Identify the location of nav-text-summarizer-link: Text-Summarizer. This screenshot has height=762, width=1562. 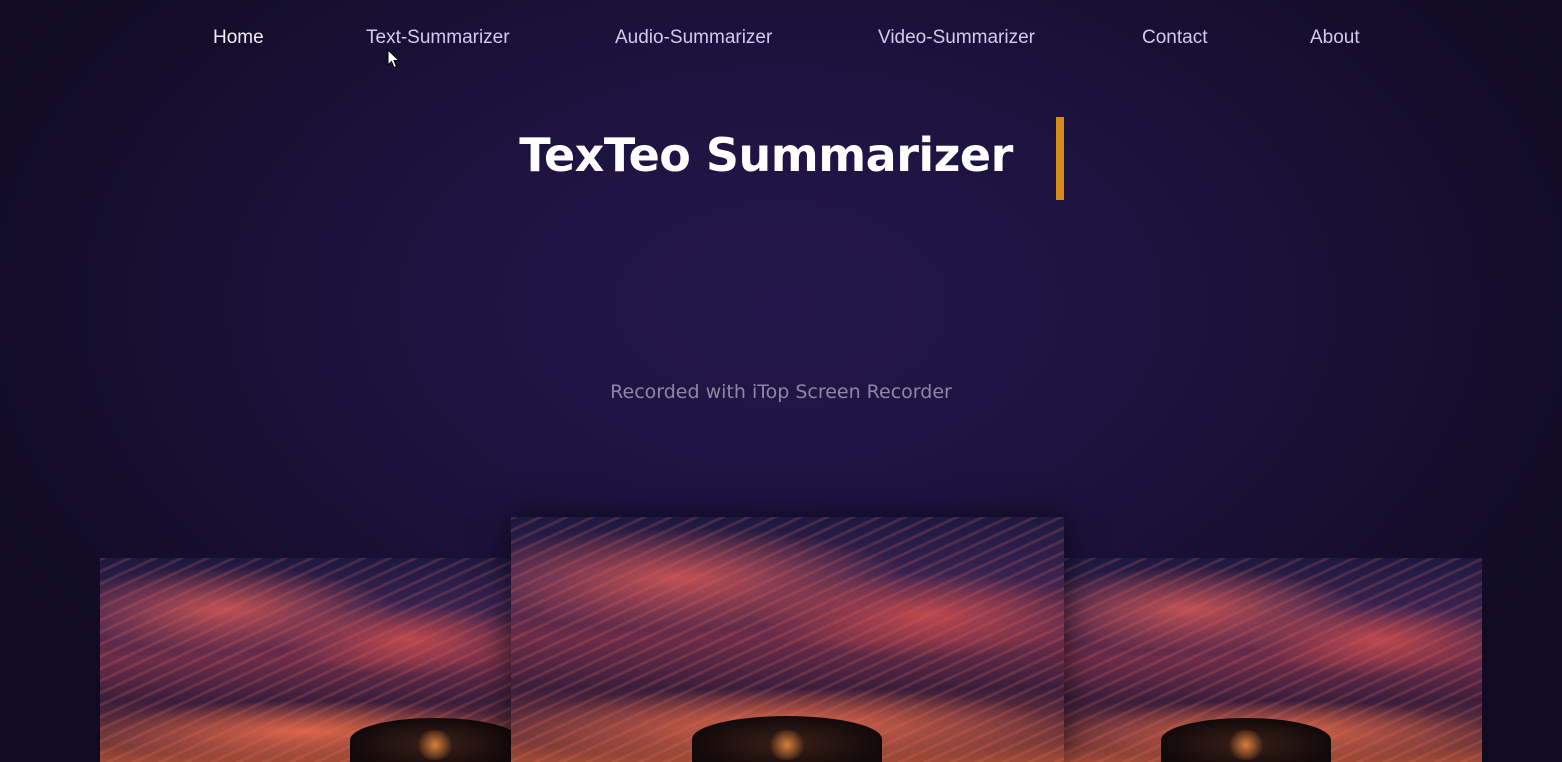
(438, 38).